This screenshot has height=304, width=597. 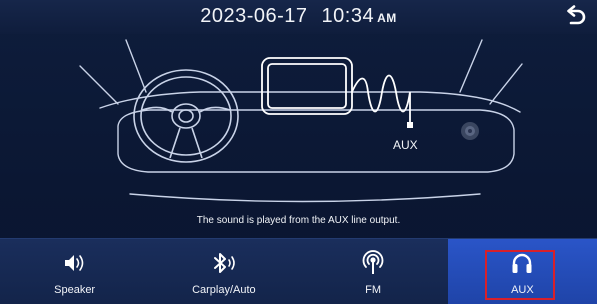 What do you see at coordinates (348, 16) in the screenshot?
I see `time-text: 10:34` at bounding box center [348, 16].